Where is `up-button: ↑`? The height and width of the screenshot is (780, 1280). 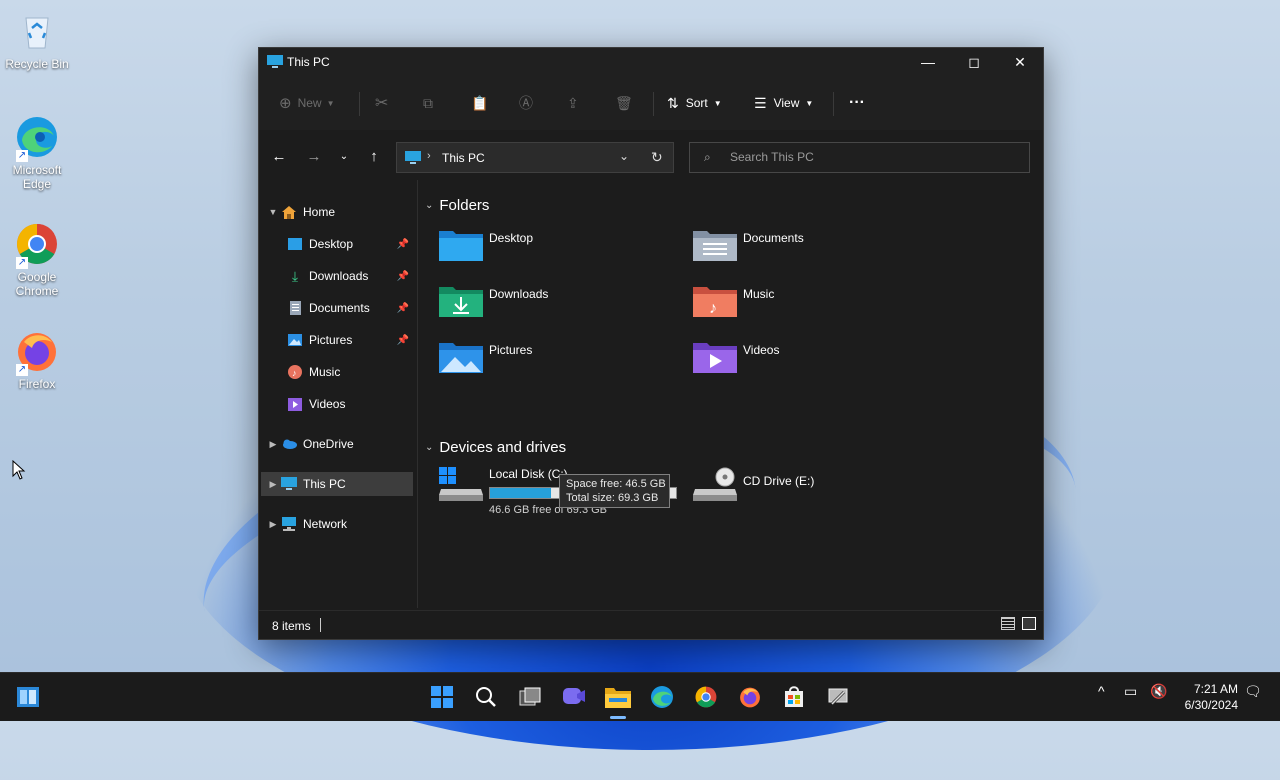
up-button: ↑ is located at coordinates (374, 156).